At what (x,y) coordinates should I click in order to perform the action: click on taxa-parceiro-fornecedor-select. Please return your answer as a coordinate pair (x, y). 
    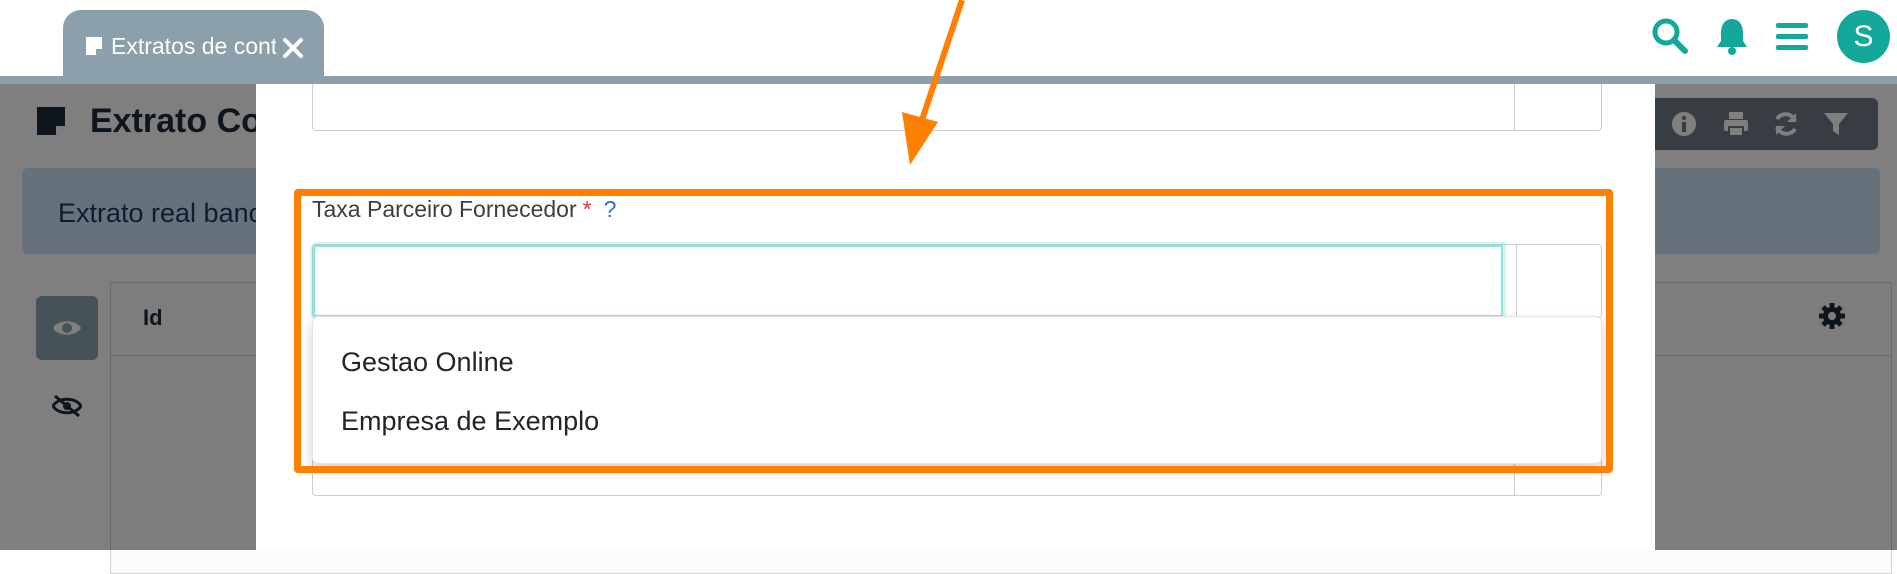
    Looking at the image, I should click on (957, 281).